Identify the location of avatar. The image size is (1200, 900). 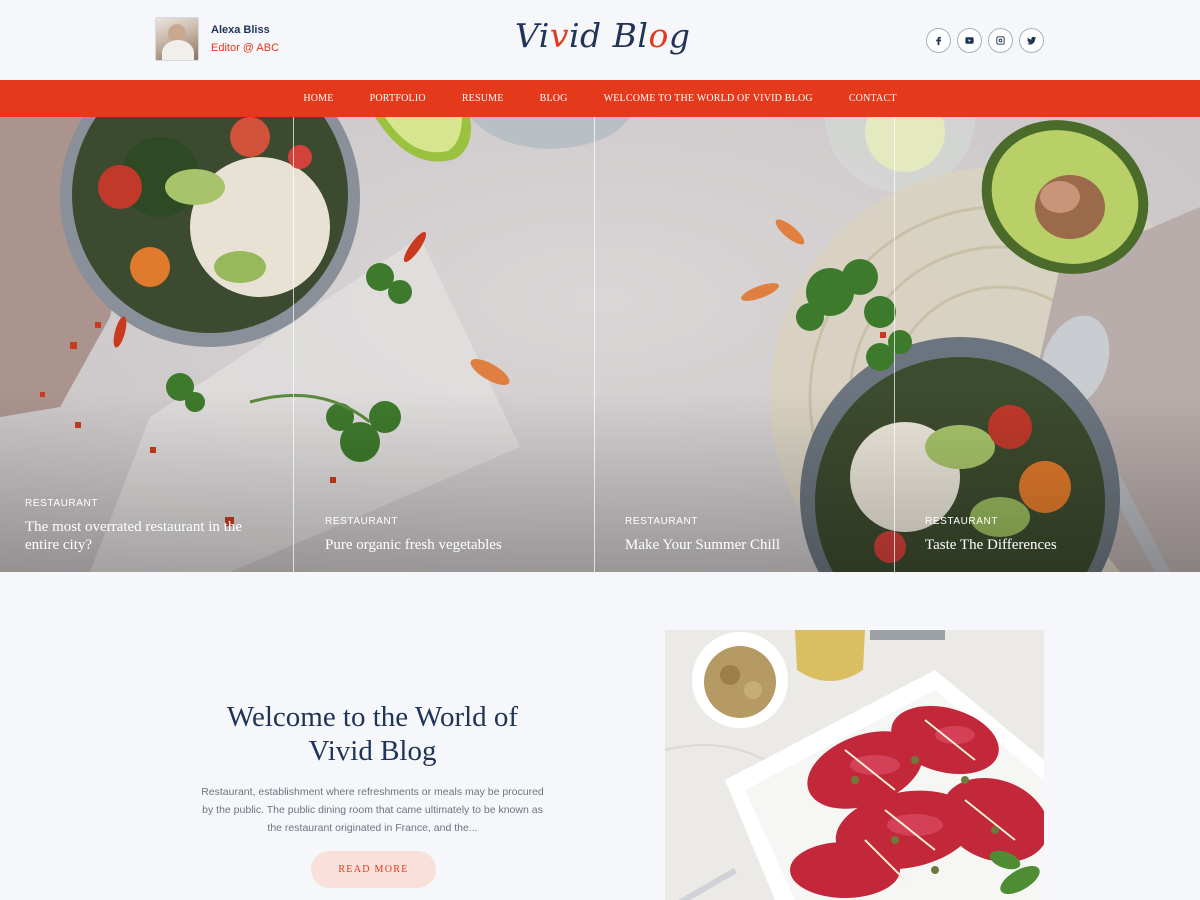
(177, 39).